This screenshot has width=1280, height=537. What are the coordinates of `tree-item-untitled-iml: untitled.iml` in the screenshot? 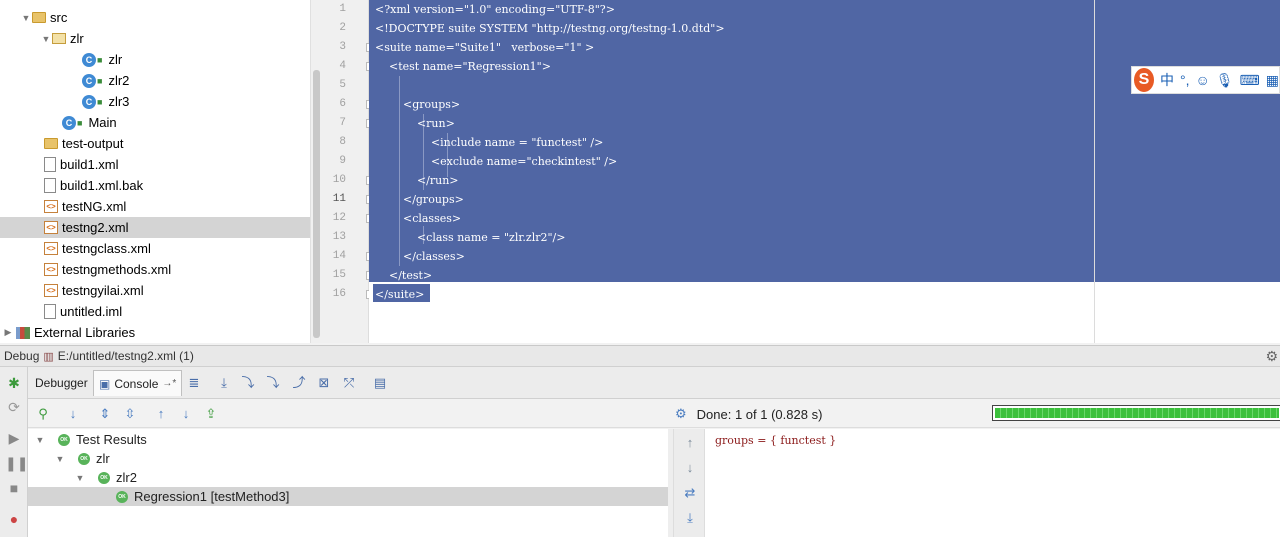 It's located at (155, 311).